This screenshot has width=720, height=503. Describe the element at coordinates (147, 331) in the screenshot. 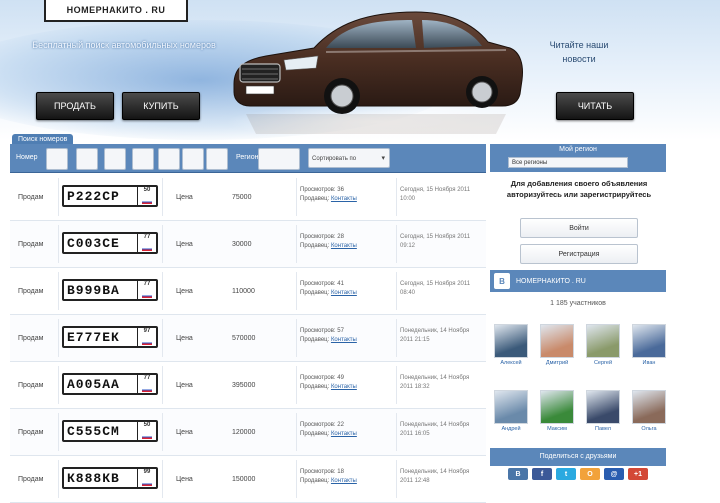

I see `plate-region-code: 97` at that location.